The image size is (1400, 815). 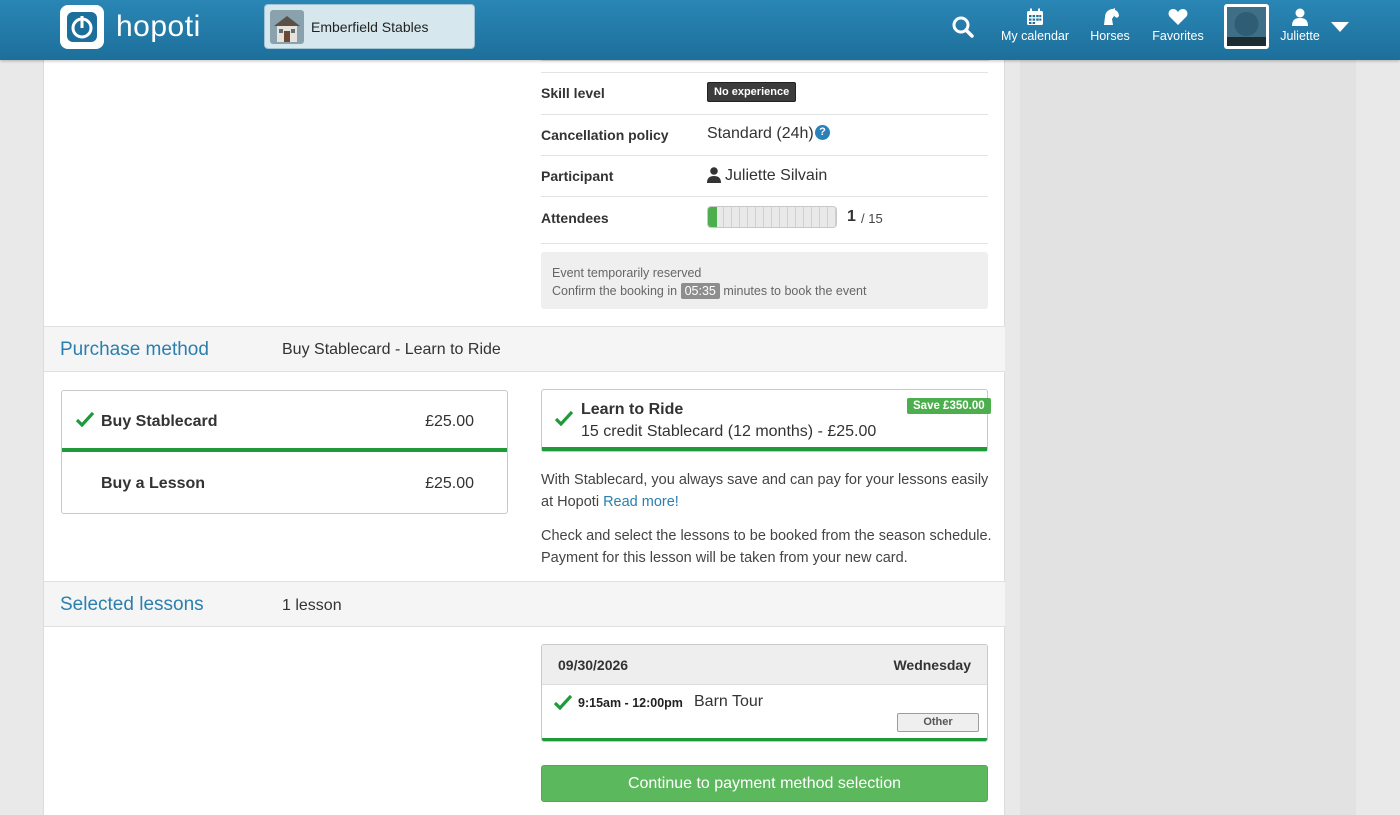 I want to click on cancellation-policy-label: Cancellation policy, so click(x=605, y=135).